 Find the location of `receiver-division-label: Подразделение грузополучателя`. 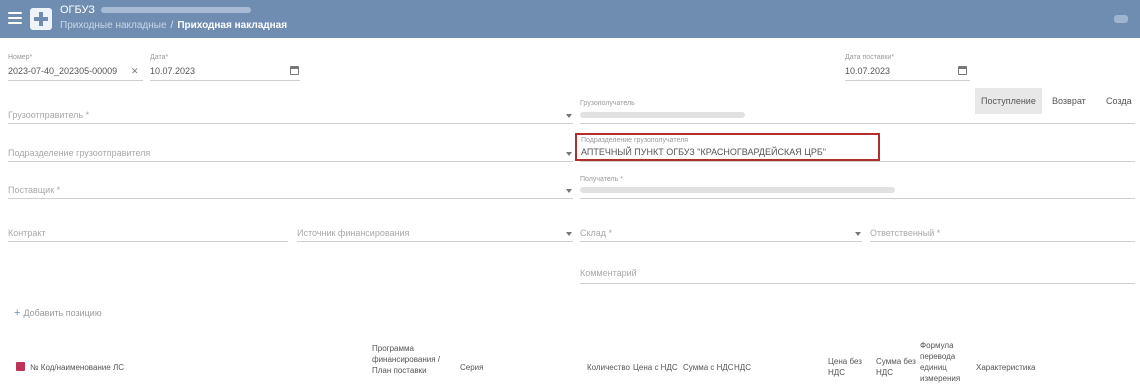

receiver-division-label: Подразделение грузополучателя is located at coordinates (635, 140).